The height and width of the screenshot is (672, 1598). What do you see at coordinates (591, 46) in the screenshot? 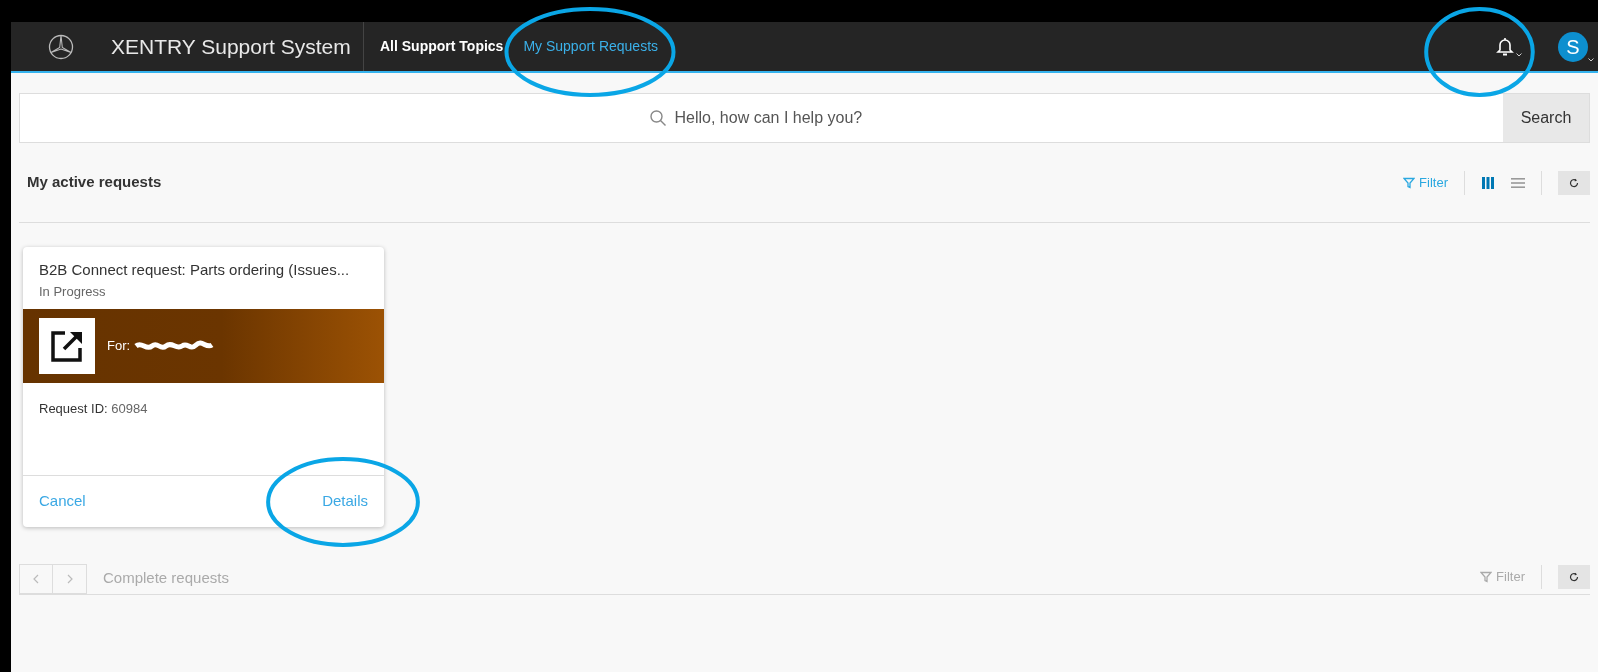
I see `nav-link: My Support Requests` at bounding box center [591, 46].